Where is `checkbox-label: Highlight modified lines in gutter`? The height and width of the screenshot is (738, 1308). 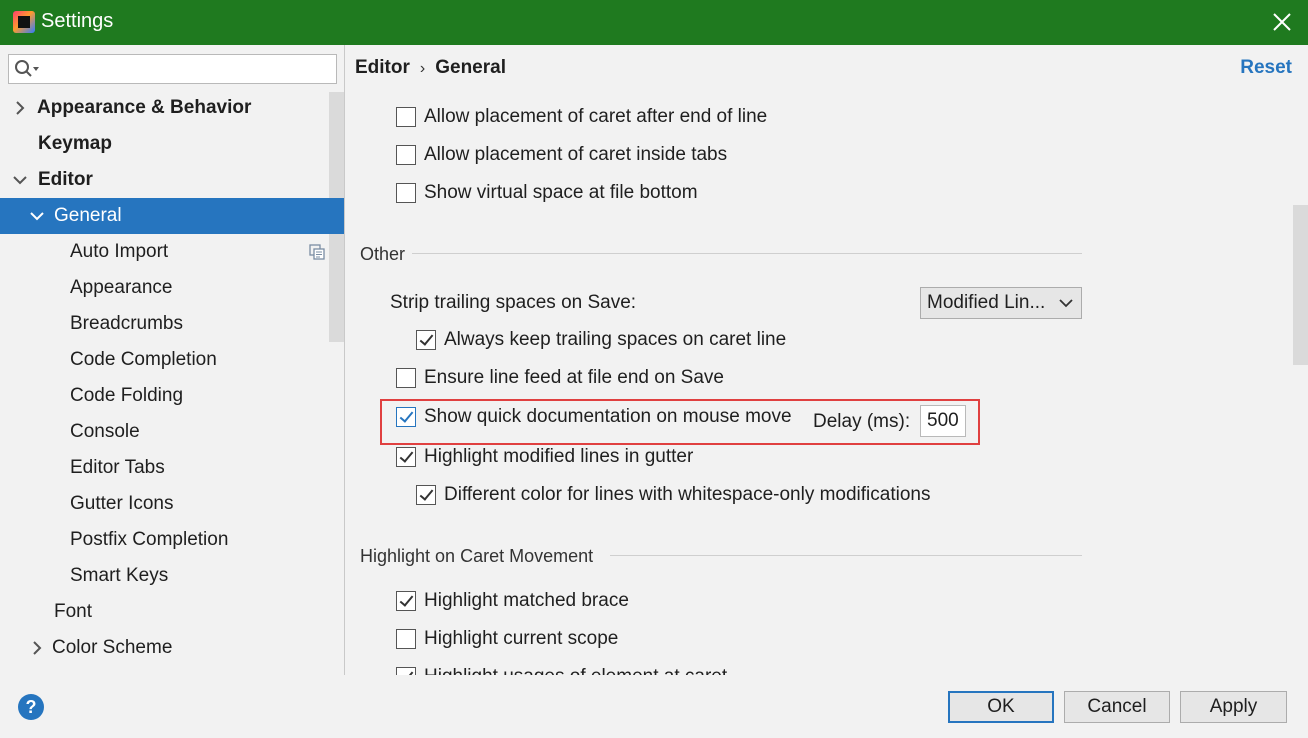 checkbox-label: Highlight modified lines in gutter is located at coordinates (559, 456).